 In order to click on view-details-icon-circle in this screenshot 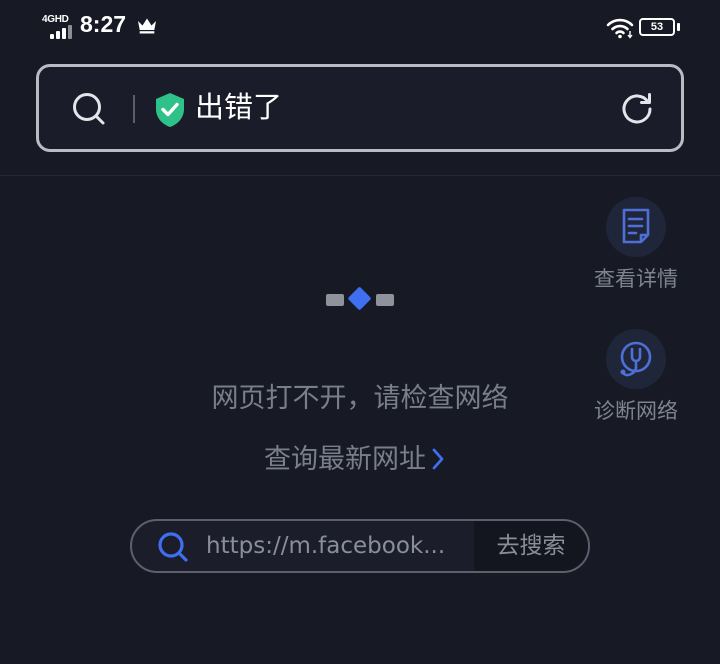, I will do `click(636, 227)`.